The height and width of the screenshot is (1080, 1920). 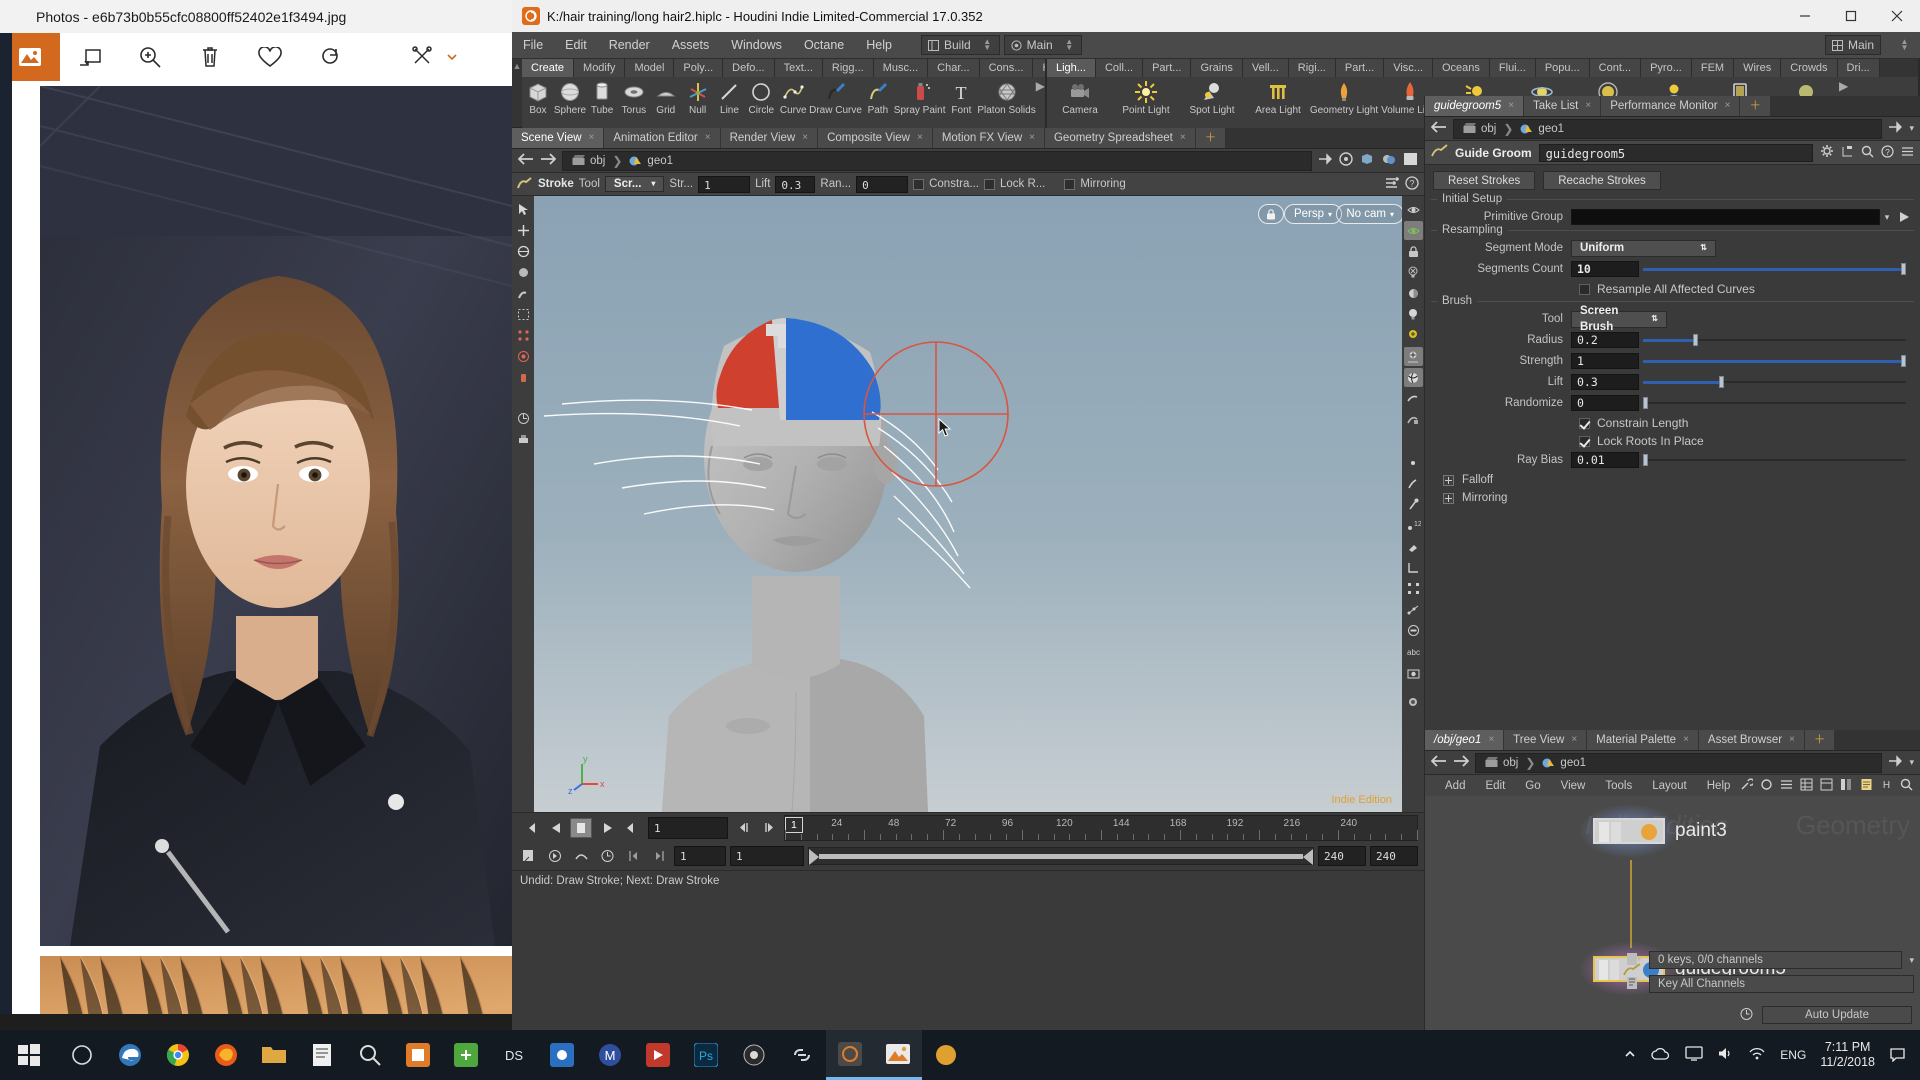 I want to click on lock-icon, so click(x=1271, y=214).